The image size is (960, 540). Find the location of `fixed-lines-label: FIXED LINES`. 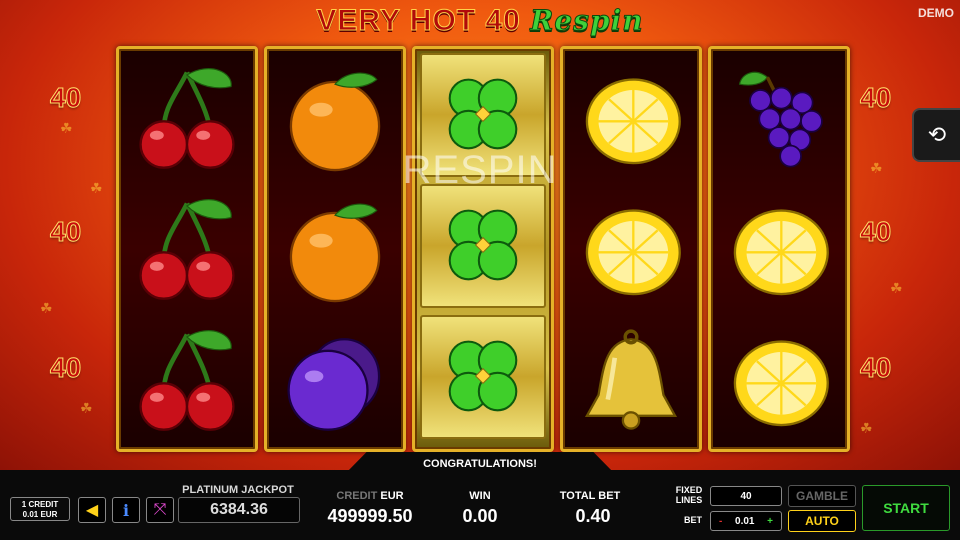

fixed-lines-label: FIXED LINES is located at coordinates (689, 495).